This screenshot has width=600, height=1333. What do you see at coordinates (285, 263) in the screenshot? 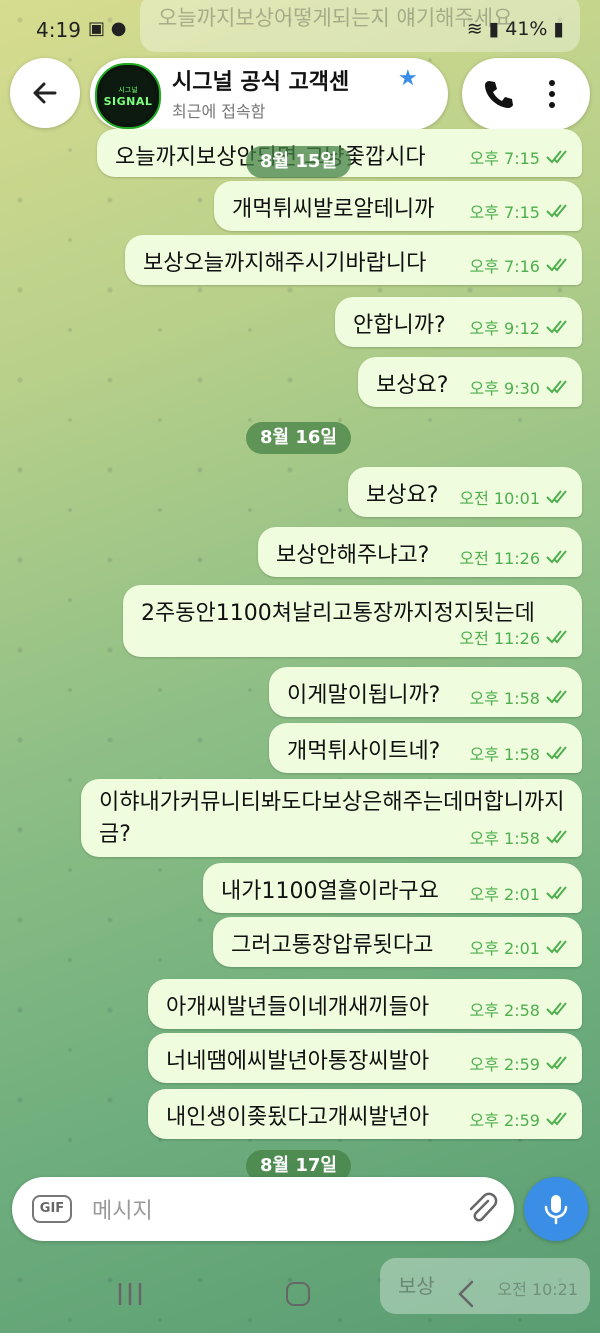
I see `message-text: 보상오늘까지해주시기바랍니다` at bounding box center [285, 263].